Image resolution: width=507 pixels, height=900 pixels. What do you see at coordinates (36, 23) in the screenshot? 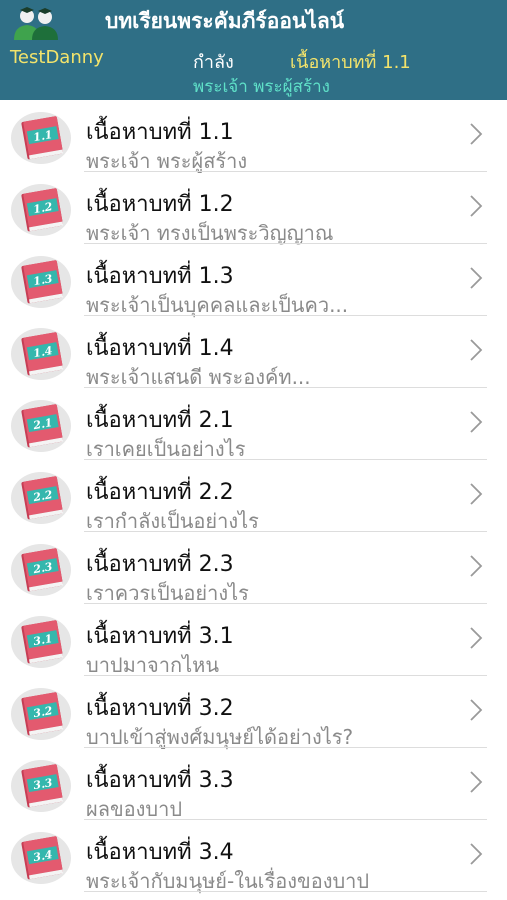
I see `two-people-icon` at bounding box center [36, 23].